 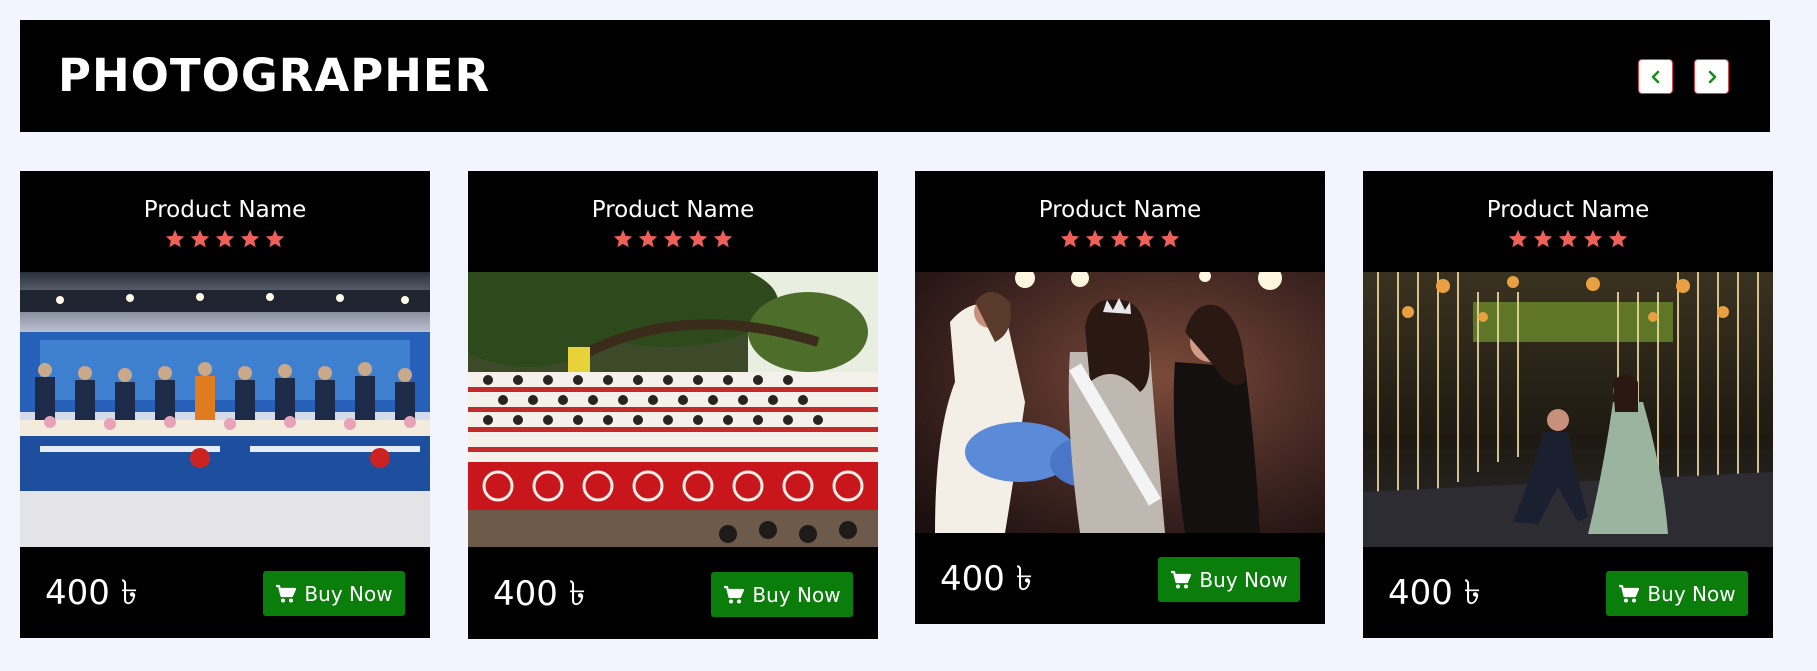 What do you see at coordinates (274, 75) in the screenshot?
I see `section-title: PHOTOGRAPHER` at bounding box center [274, 75].